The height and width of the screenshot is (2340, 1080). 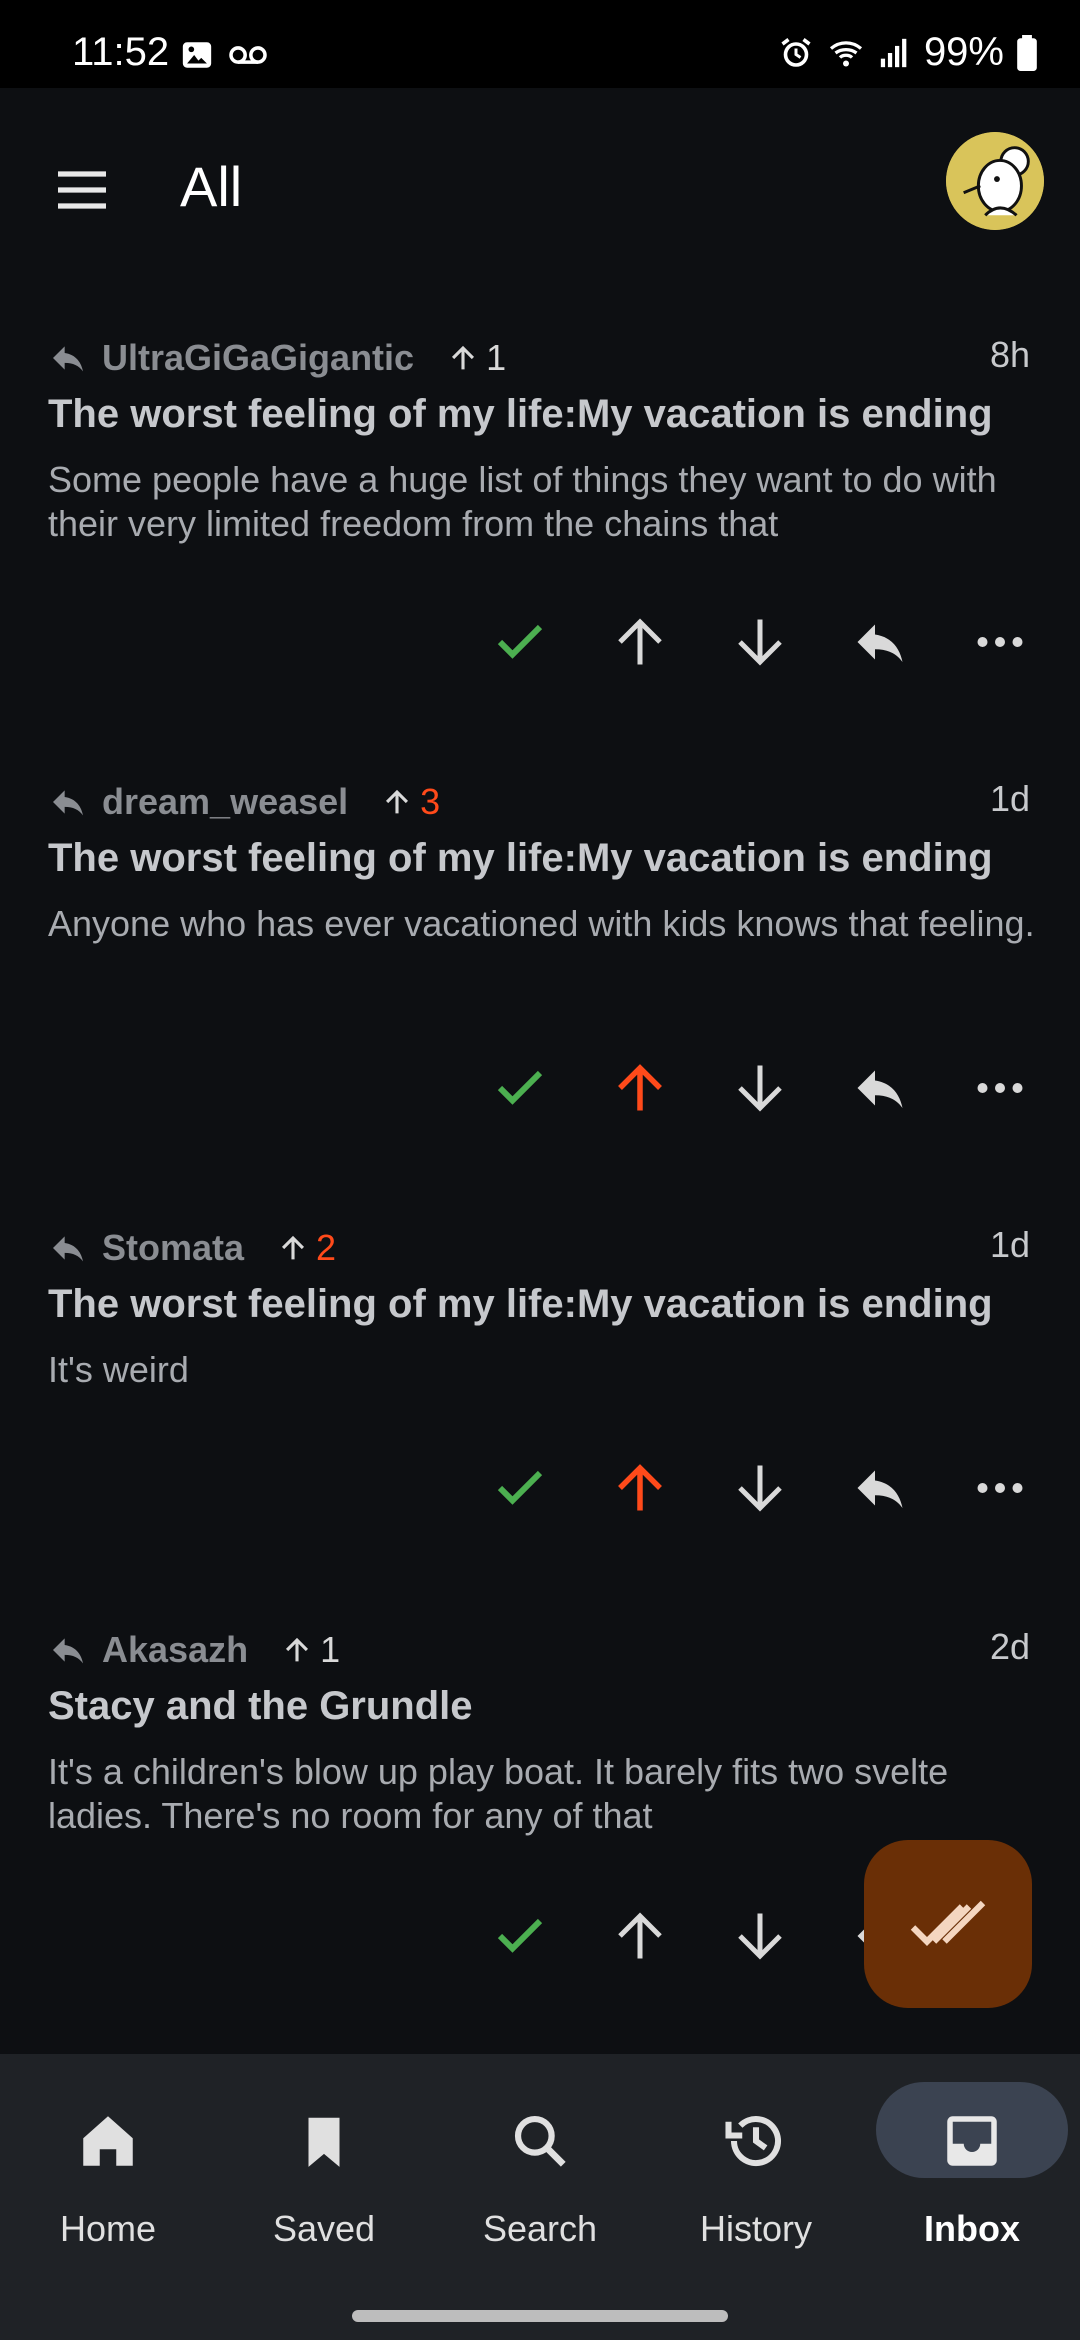 I want to click on menu-button, so click(x=82, y=190).